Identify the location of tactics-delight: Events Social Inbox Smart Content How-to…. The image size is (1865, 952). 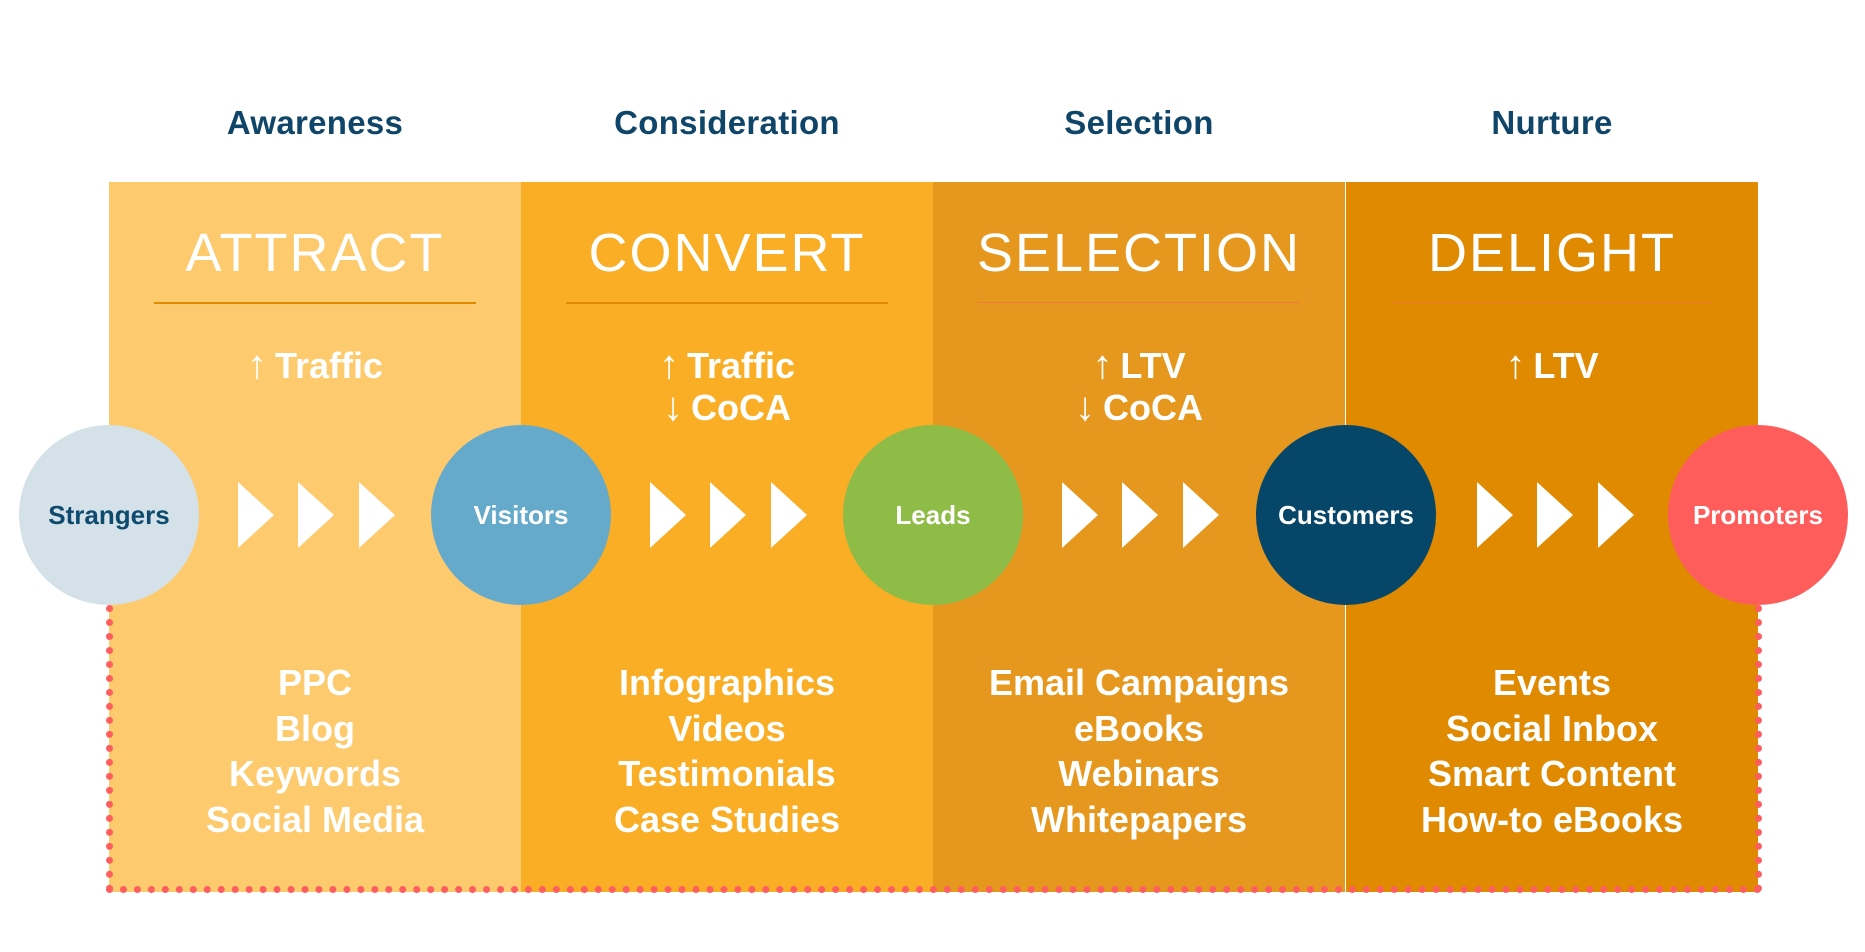
(1552, 751).